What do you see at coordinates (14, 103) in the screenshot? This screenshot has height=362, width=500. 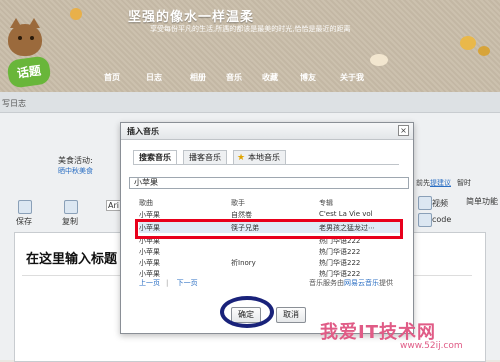 I see `page-title: 写日志` at bounding box center [14, 103].